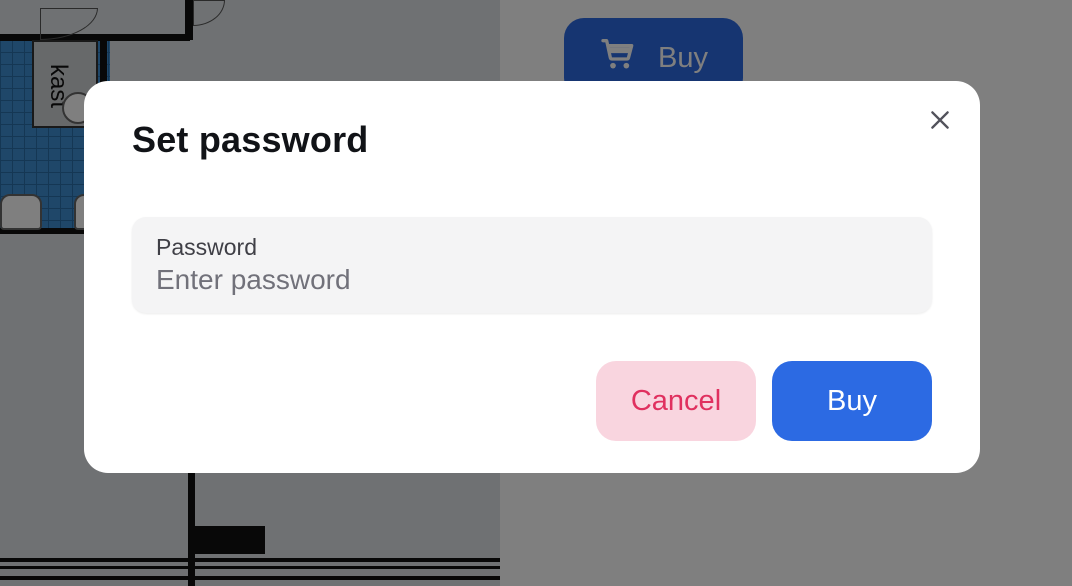  I want to click on password-label: Password, so click(206, 247).